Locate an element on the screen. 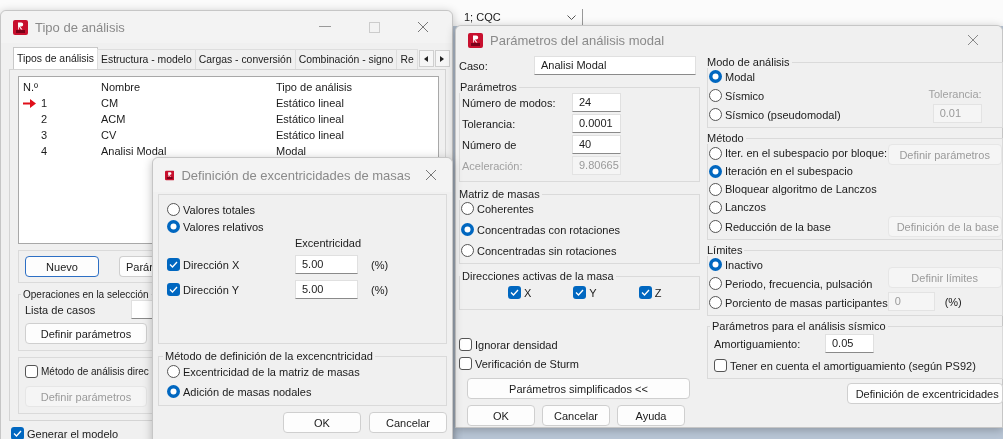 The width and height of the screenshot is (1003, 439). table-cell-text: Modal is located at coordinates (291, 151).